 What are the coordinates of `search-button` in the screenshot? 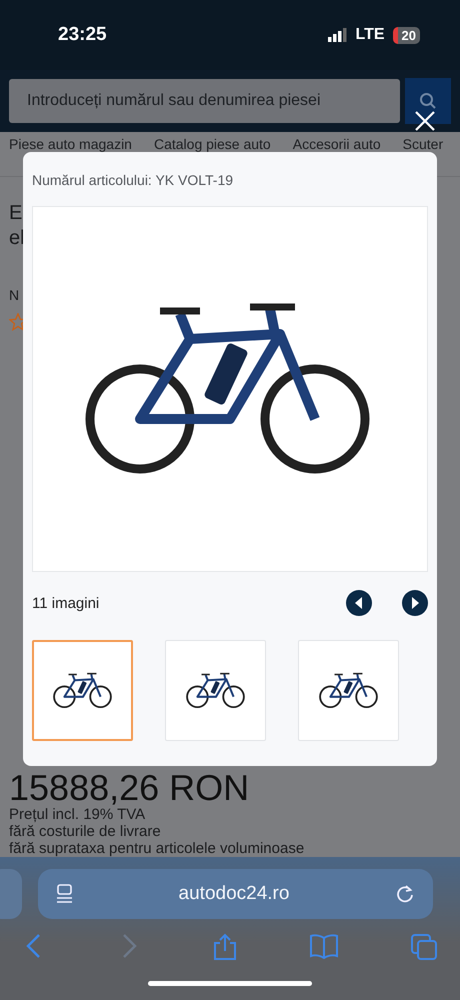 It's located at (428, 101).